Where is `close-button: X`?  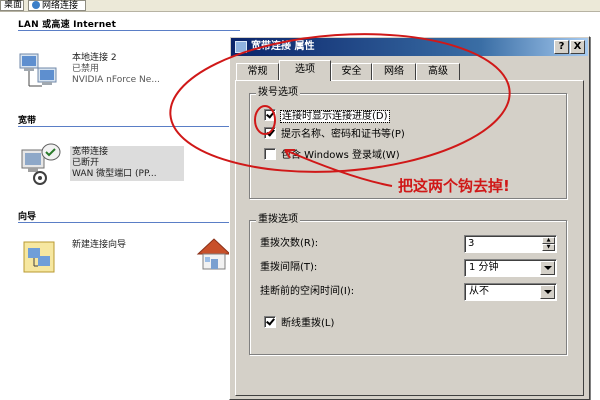
close-button: X is located at coordinates (577, 47).